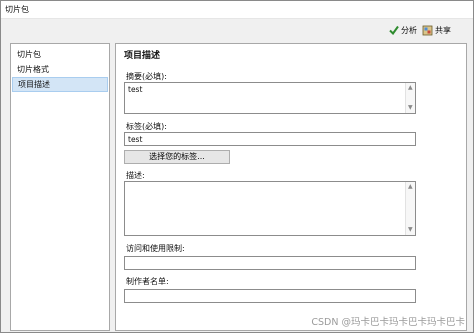 This screenshot has height=333, width=474. What do you see at coordinates (270, 263) in the screenshot?
I see `access-constraints-input` at bounding box center [270, 263].